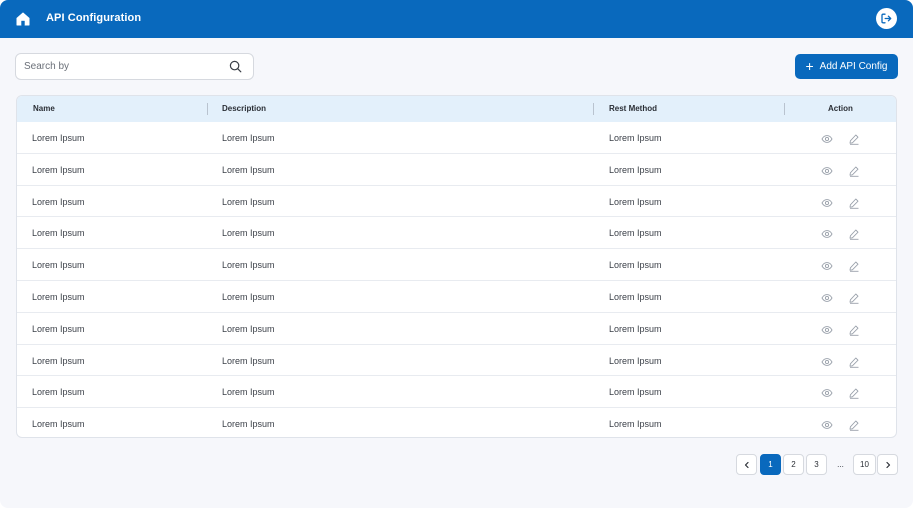 The image size is (913, 508). Describe the element at coordinates (793, 464) in the screenshot. I see `page-button-2: 2` at that location.